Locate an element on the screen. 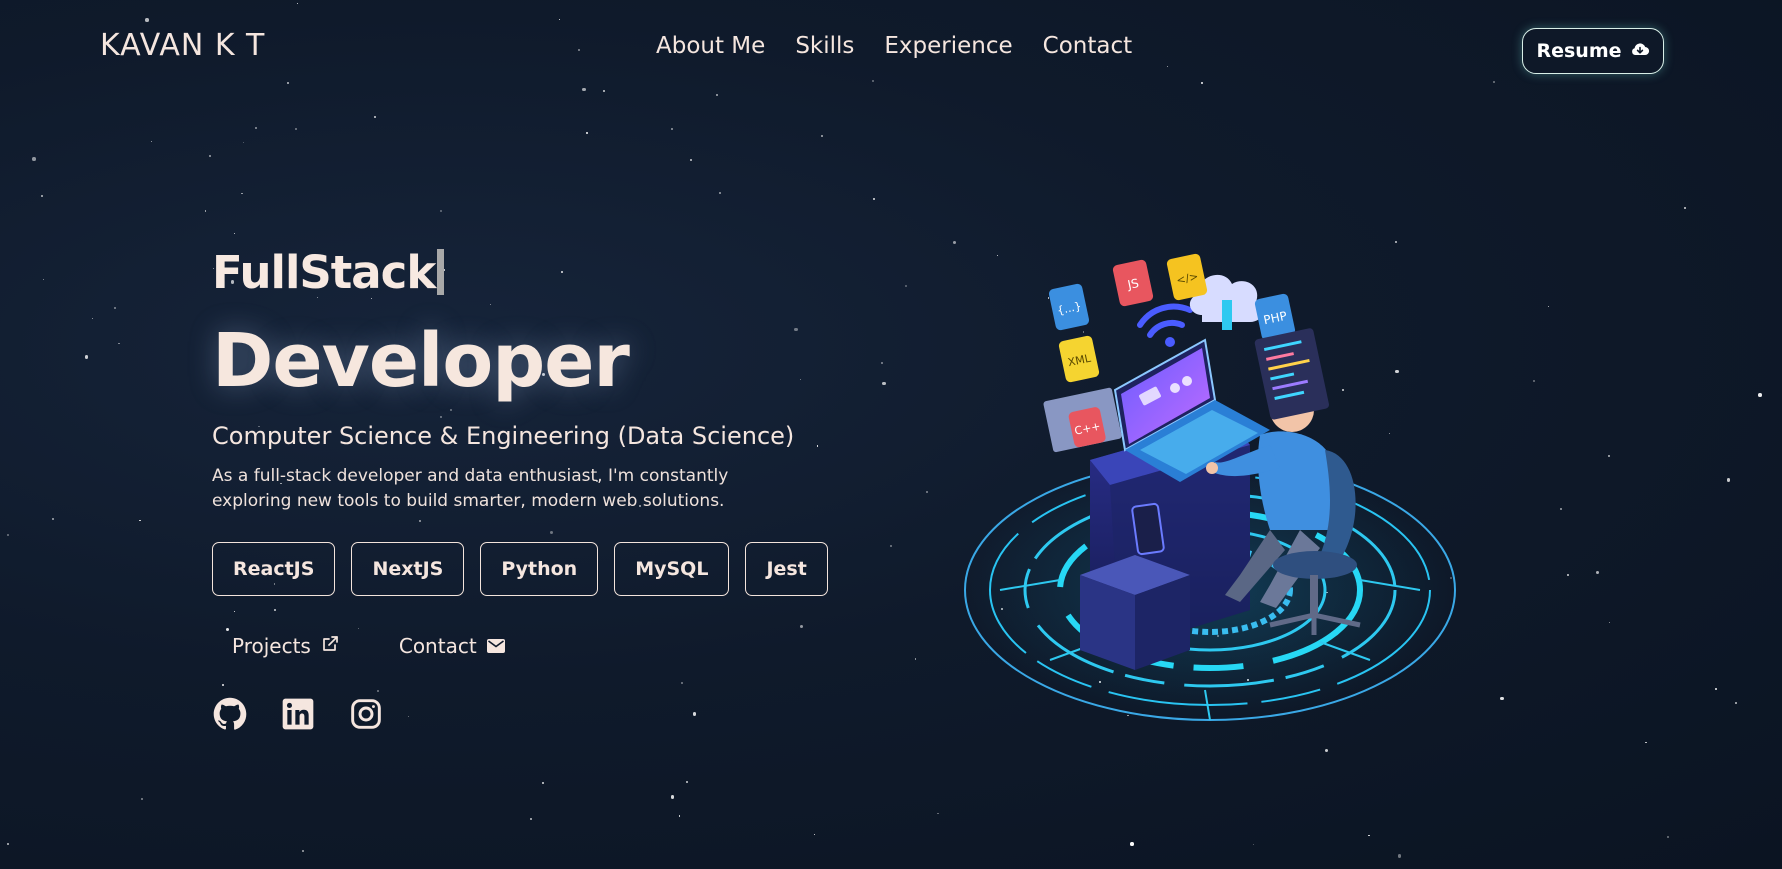  contact-link-label: Contact is located at coordinates (437, 646).